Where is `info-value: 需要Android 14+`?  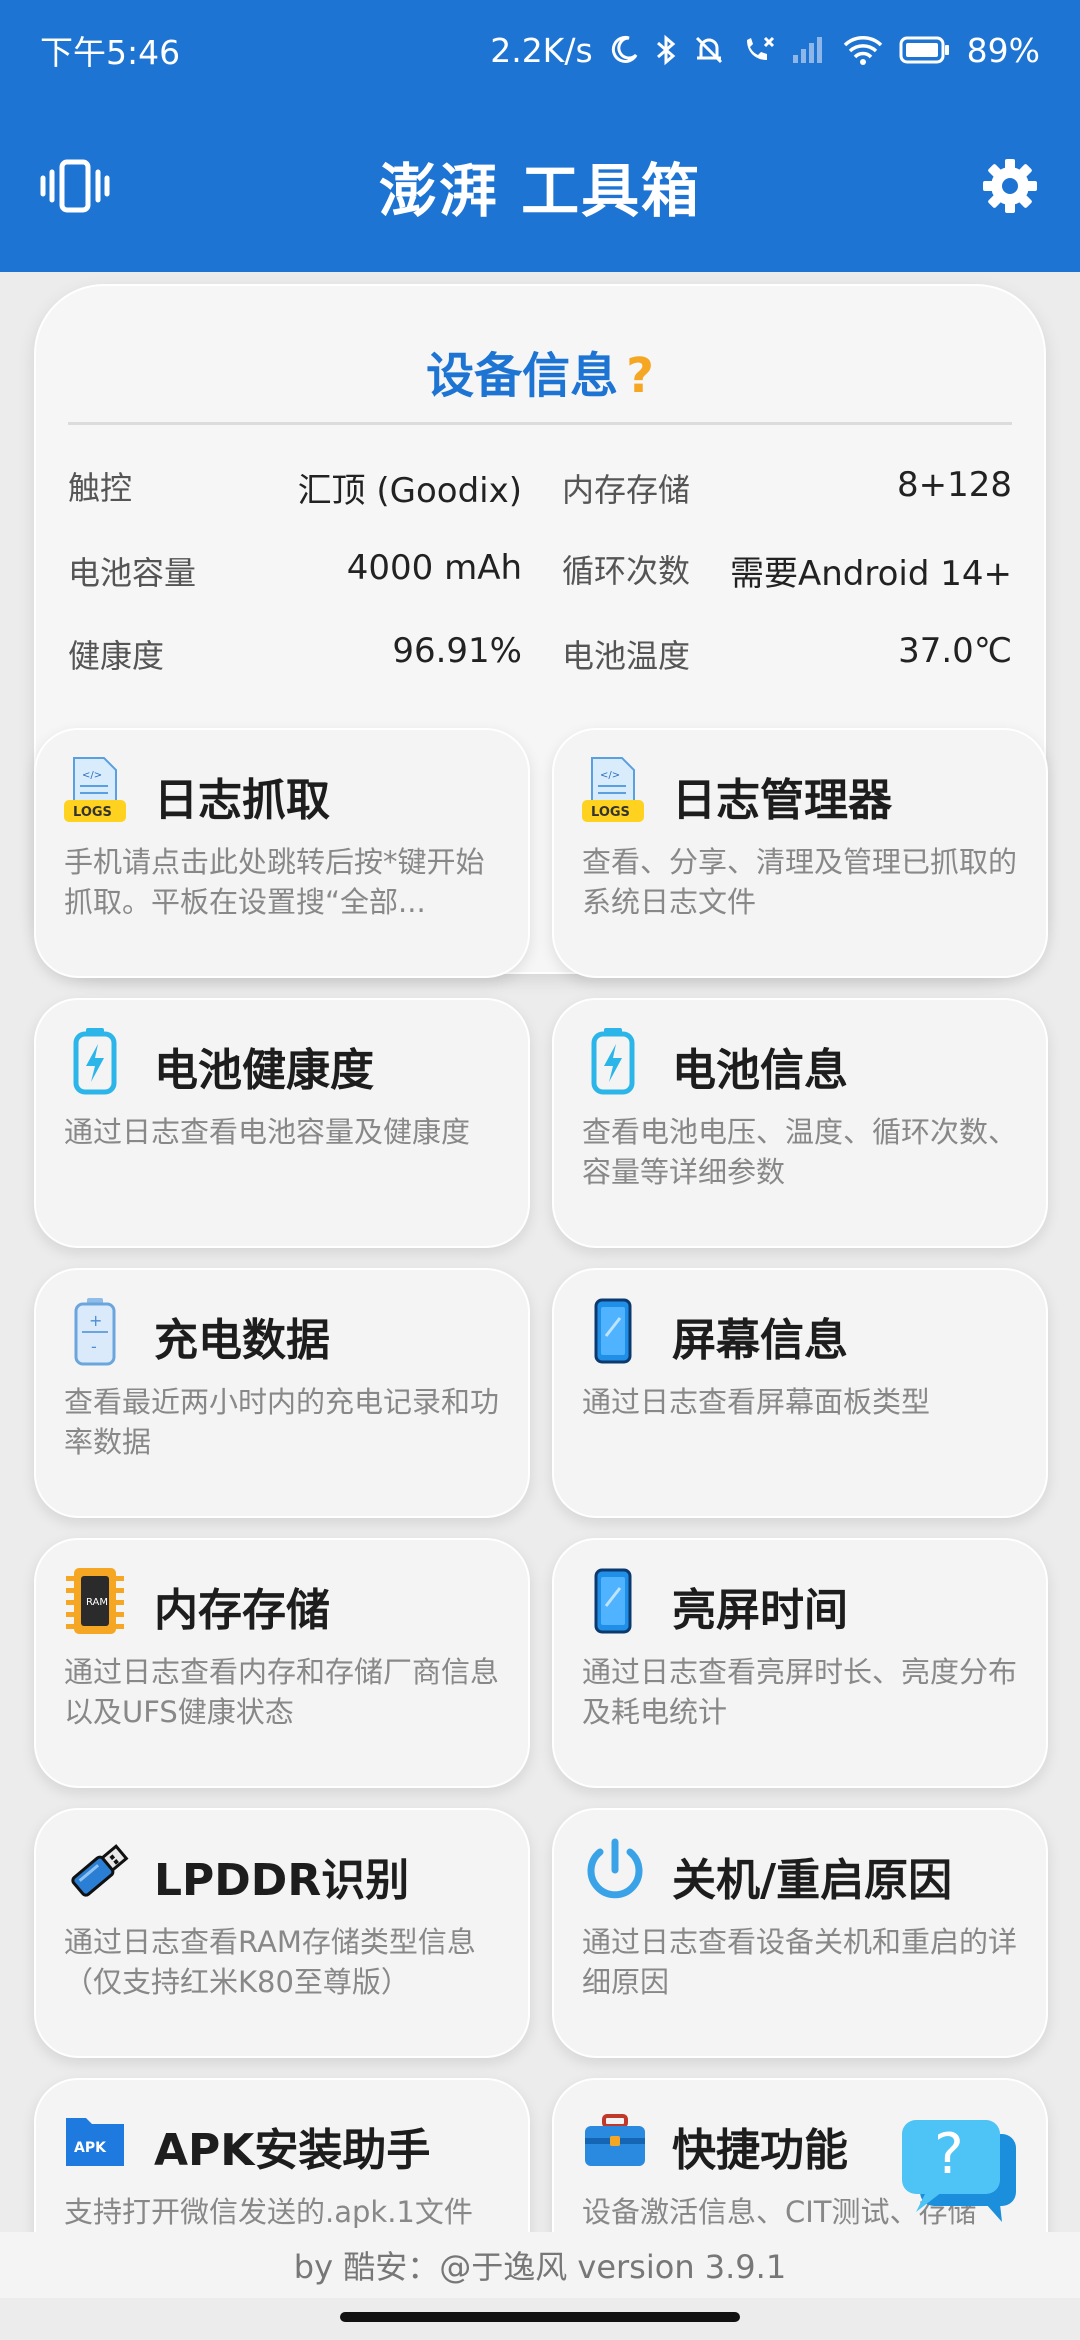 info-value: 需要Android 14+ is located at coordinates (870, 574).